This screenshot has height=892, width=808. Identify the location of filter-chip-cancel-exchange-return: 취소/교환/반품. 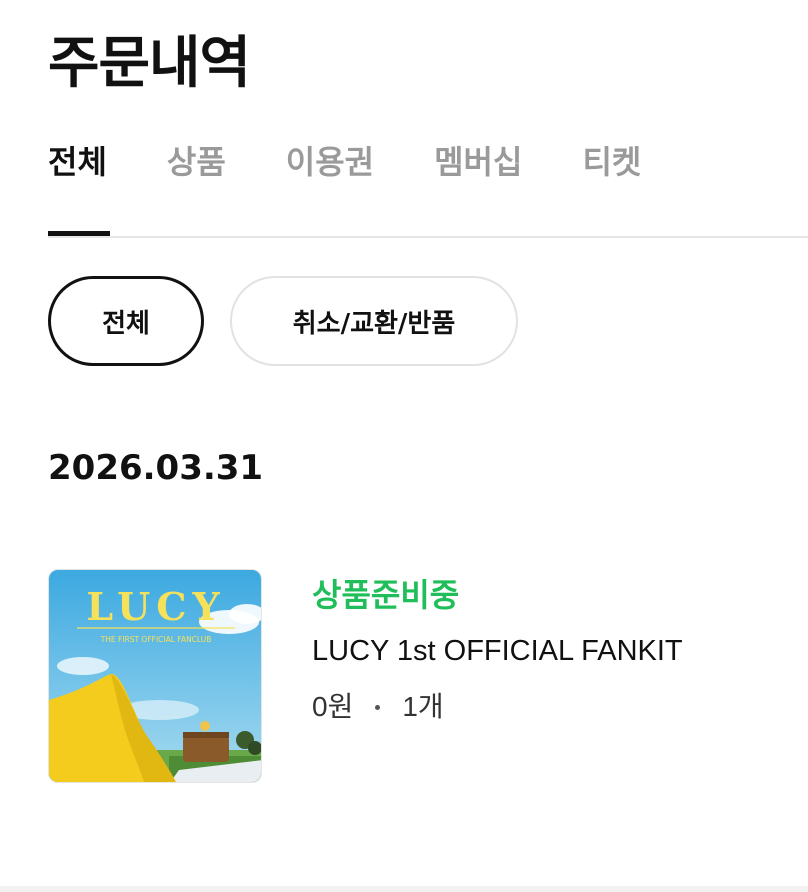
(374, 321).